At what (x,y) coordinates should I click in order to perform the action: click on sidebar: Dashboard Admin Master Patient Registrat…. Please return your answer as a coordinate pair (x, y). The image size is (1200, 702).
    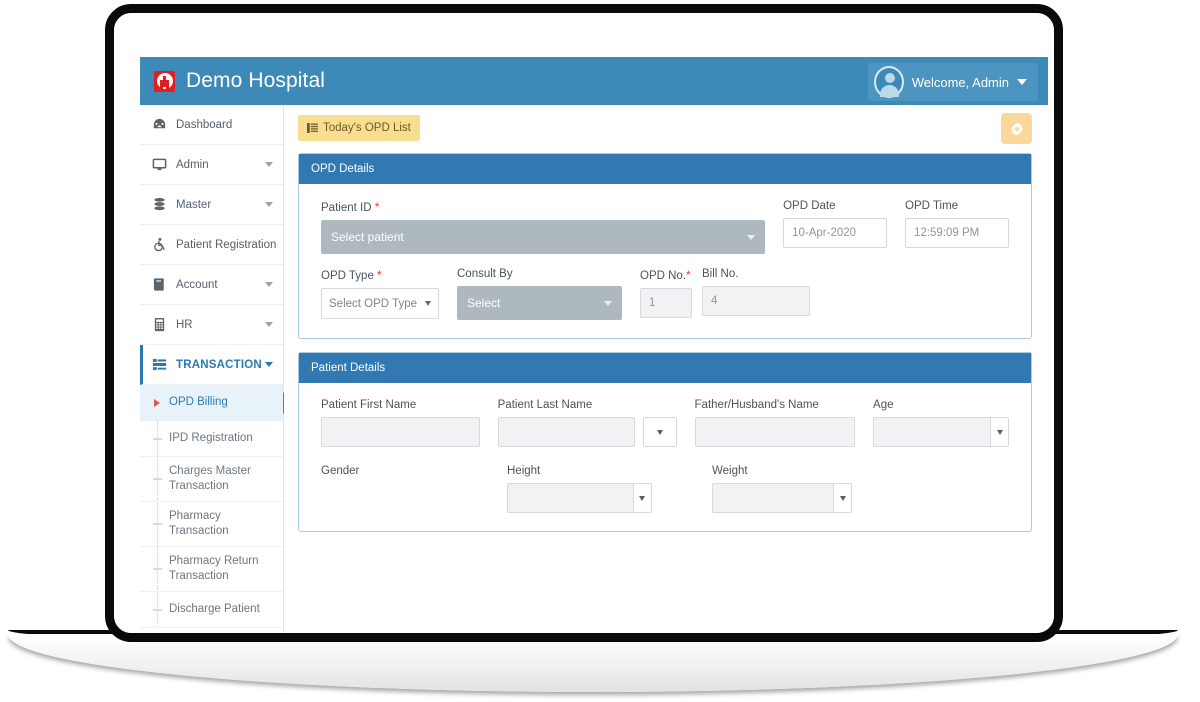
    Looking at the image, I should click on (217, 369).